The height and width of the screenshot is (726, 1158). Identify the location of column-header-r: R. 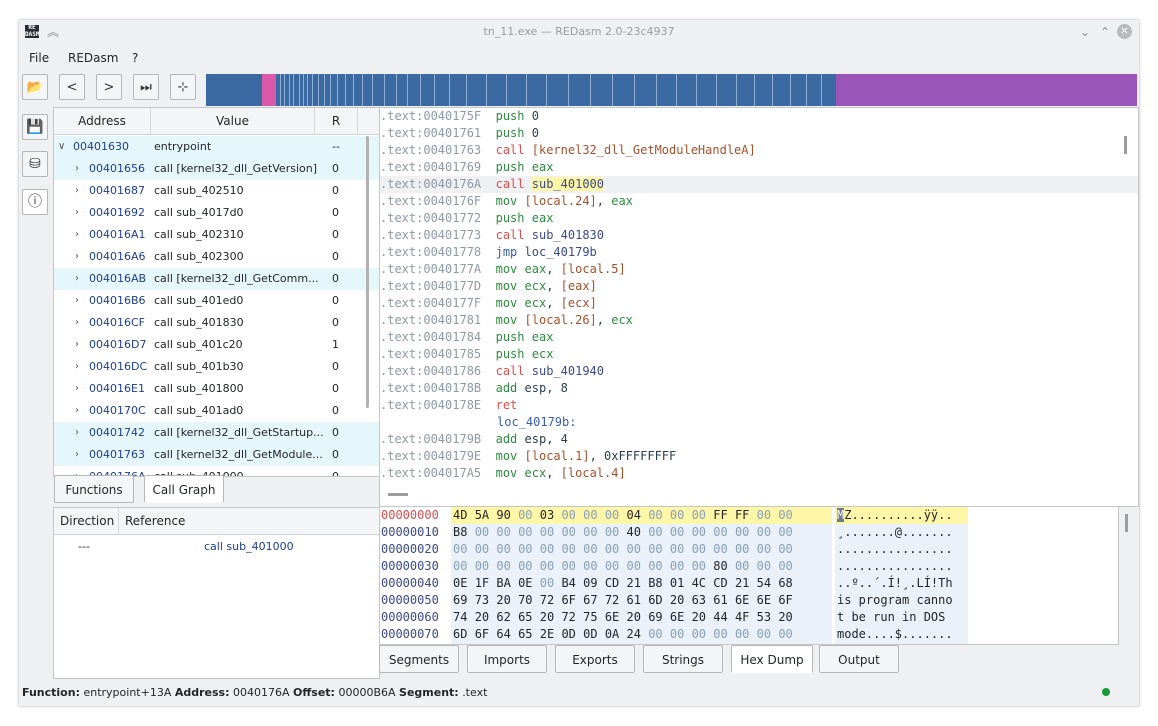
(336, 121).